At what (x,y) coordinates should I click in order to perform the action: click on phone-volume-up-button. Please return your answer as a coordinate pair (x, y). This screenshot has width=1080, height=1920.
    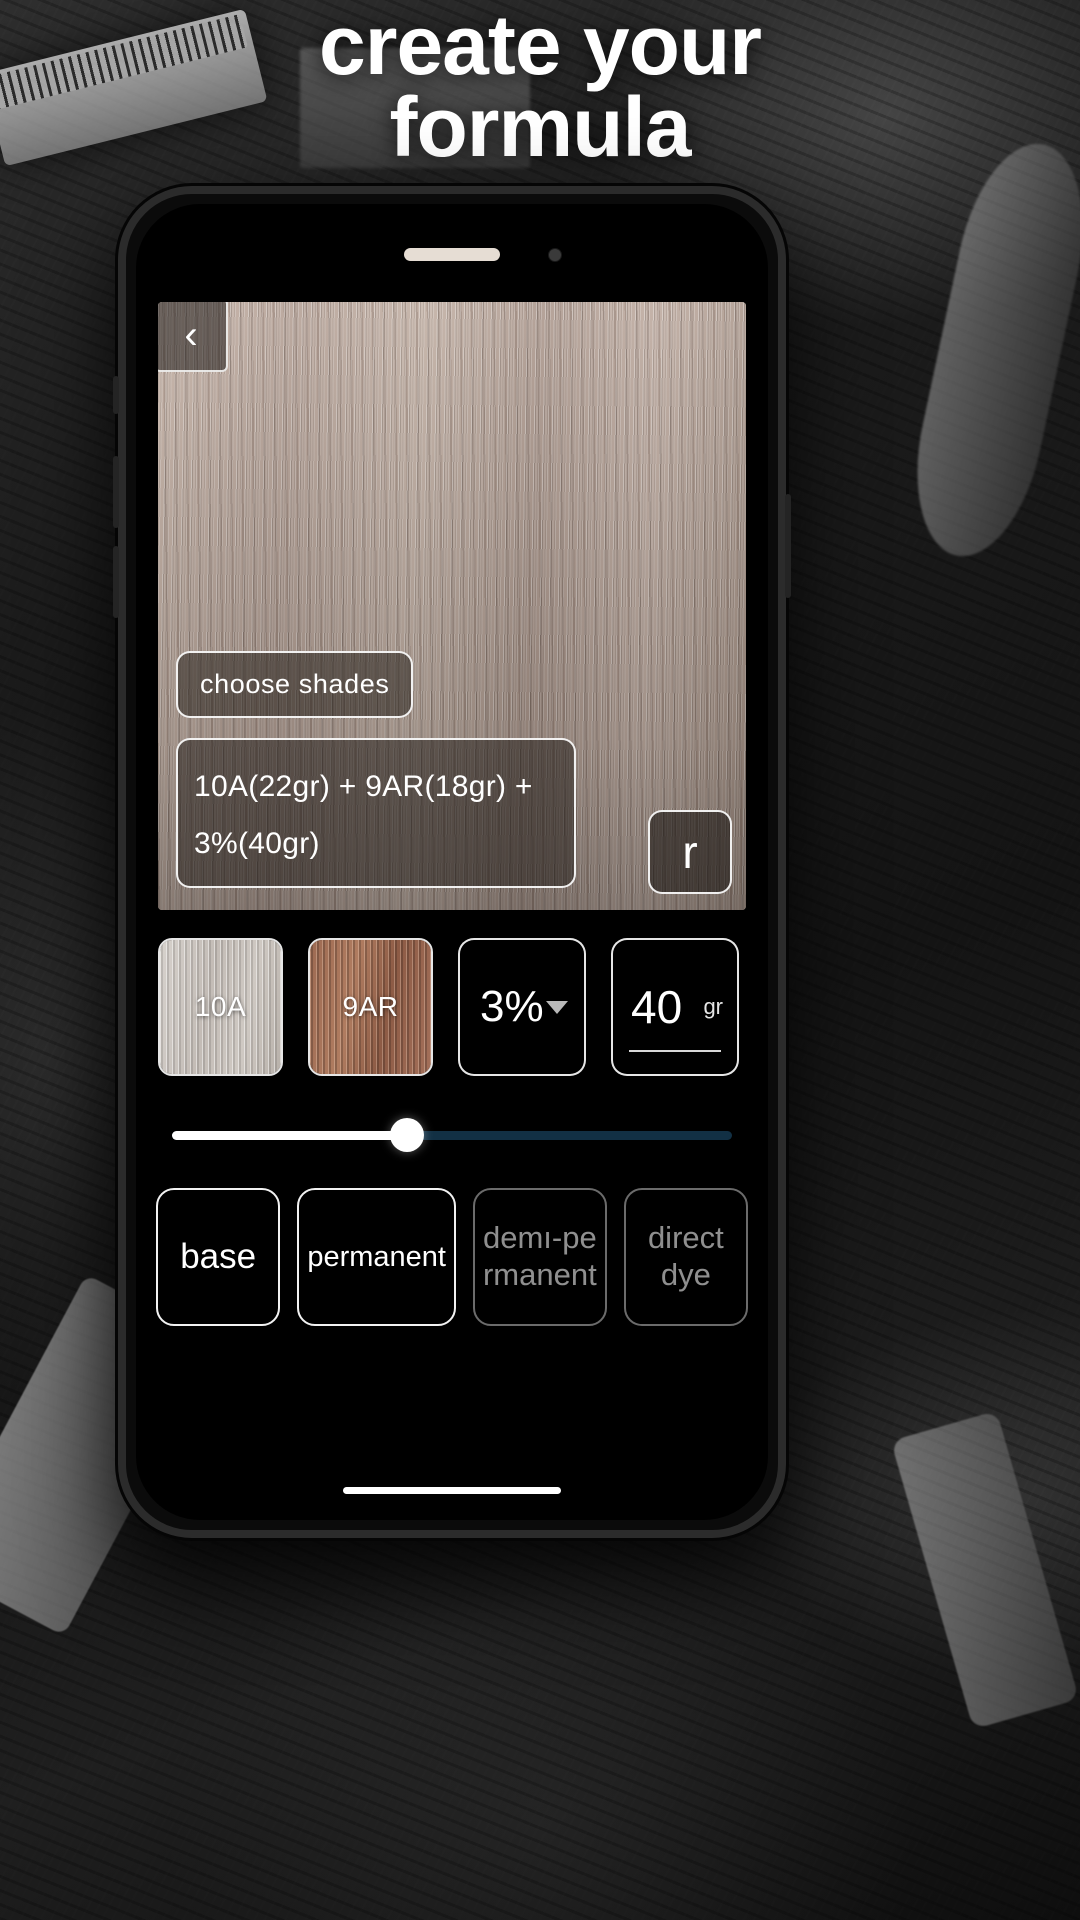
    Looking at the image, I should click on (116, 492).